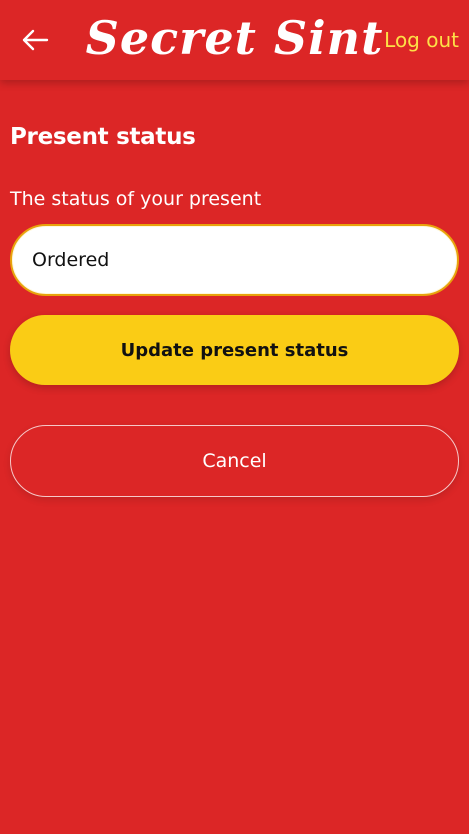 Image resolution: width=469 pixels, height=834 pixels. I want to click on arrow-left-icon, so click(35, 40).